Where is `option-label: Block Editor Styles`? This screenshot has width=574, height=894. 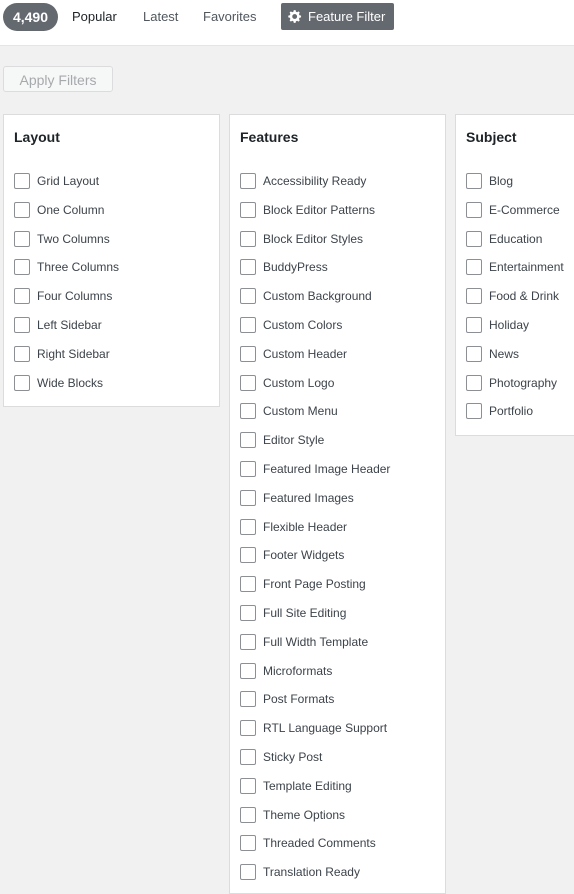 option-label: Block Editor Styles is located at coordinates (313, 238).